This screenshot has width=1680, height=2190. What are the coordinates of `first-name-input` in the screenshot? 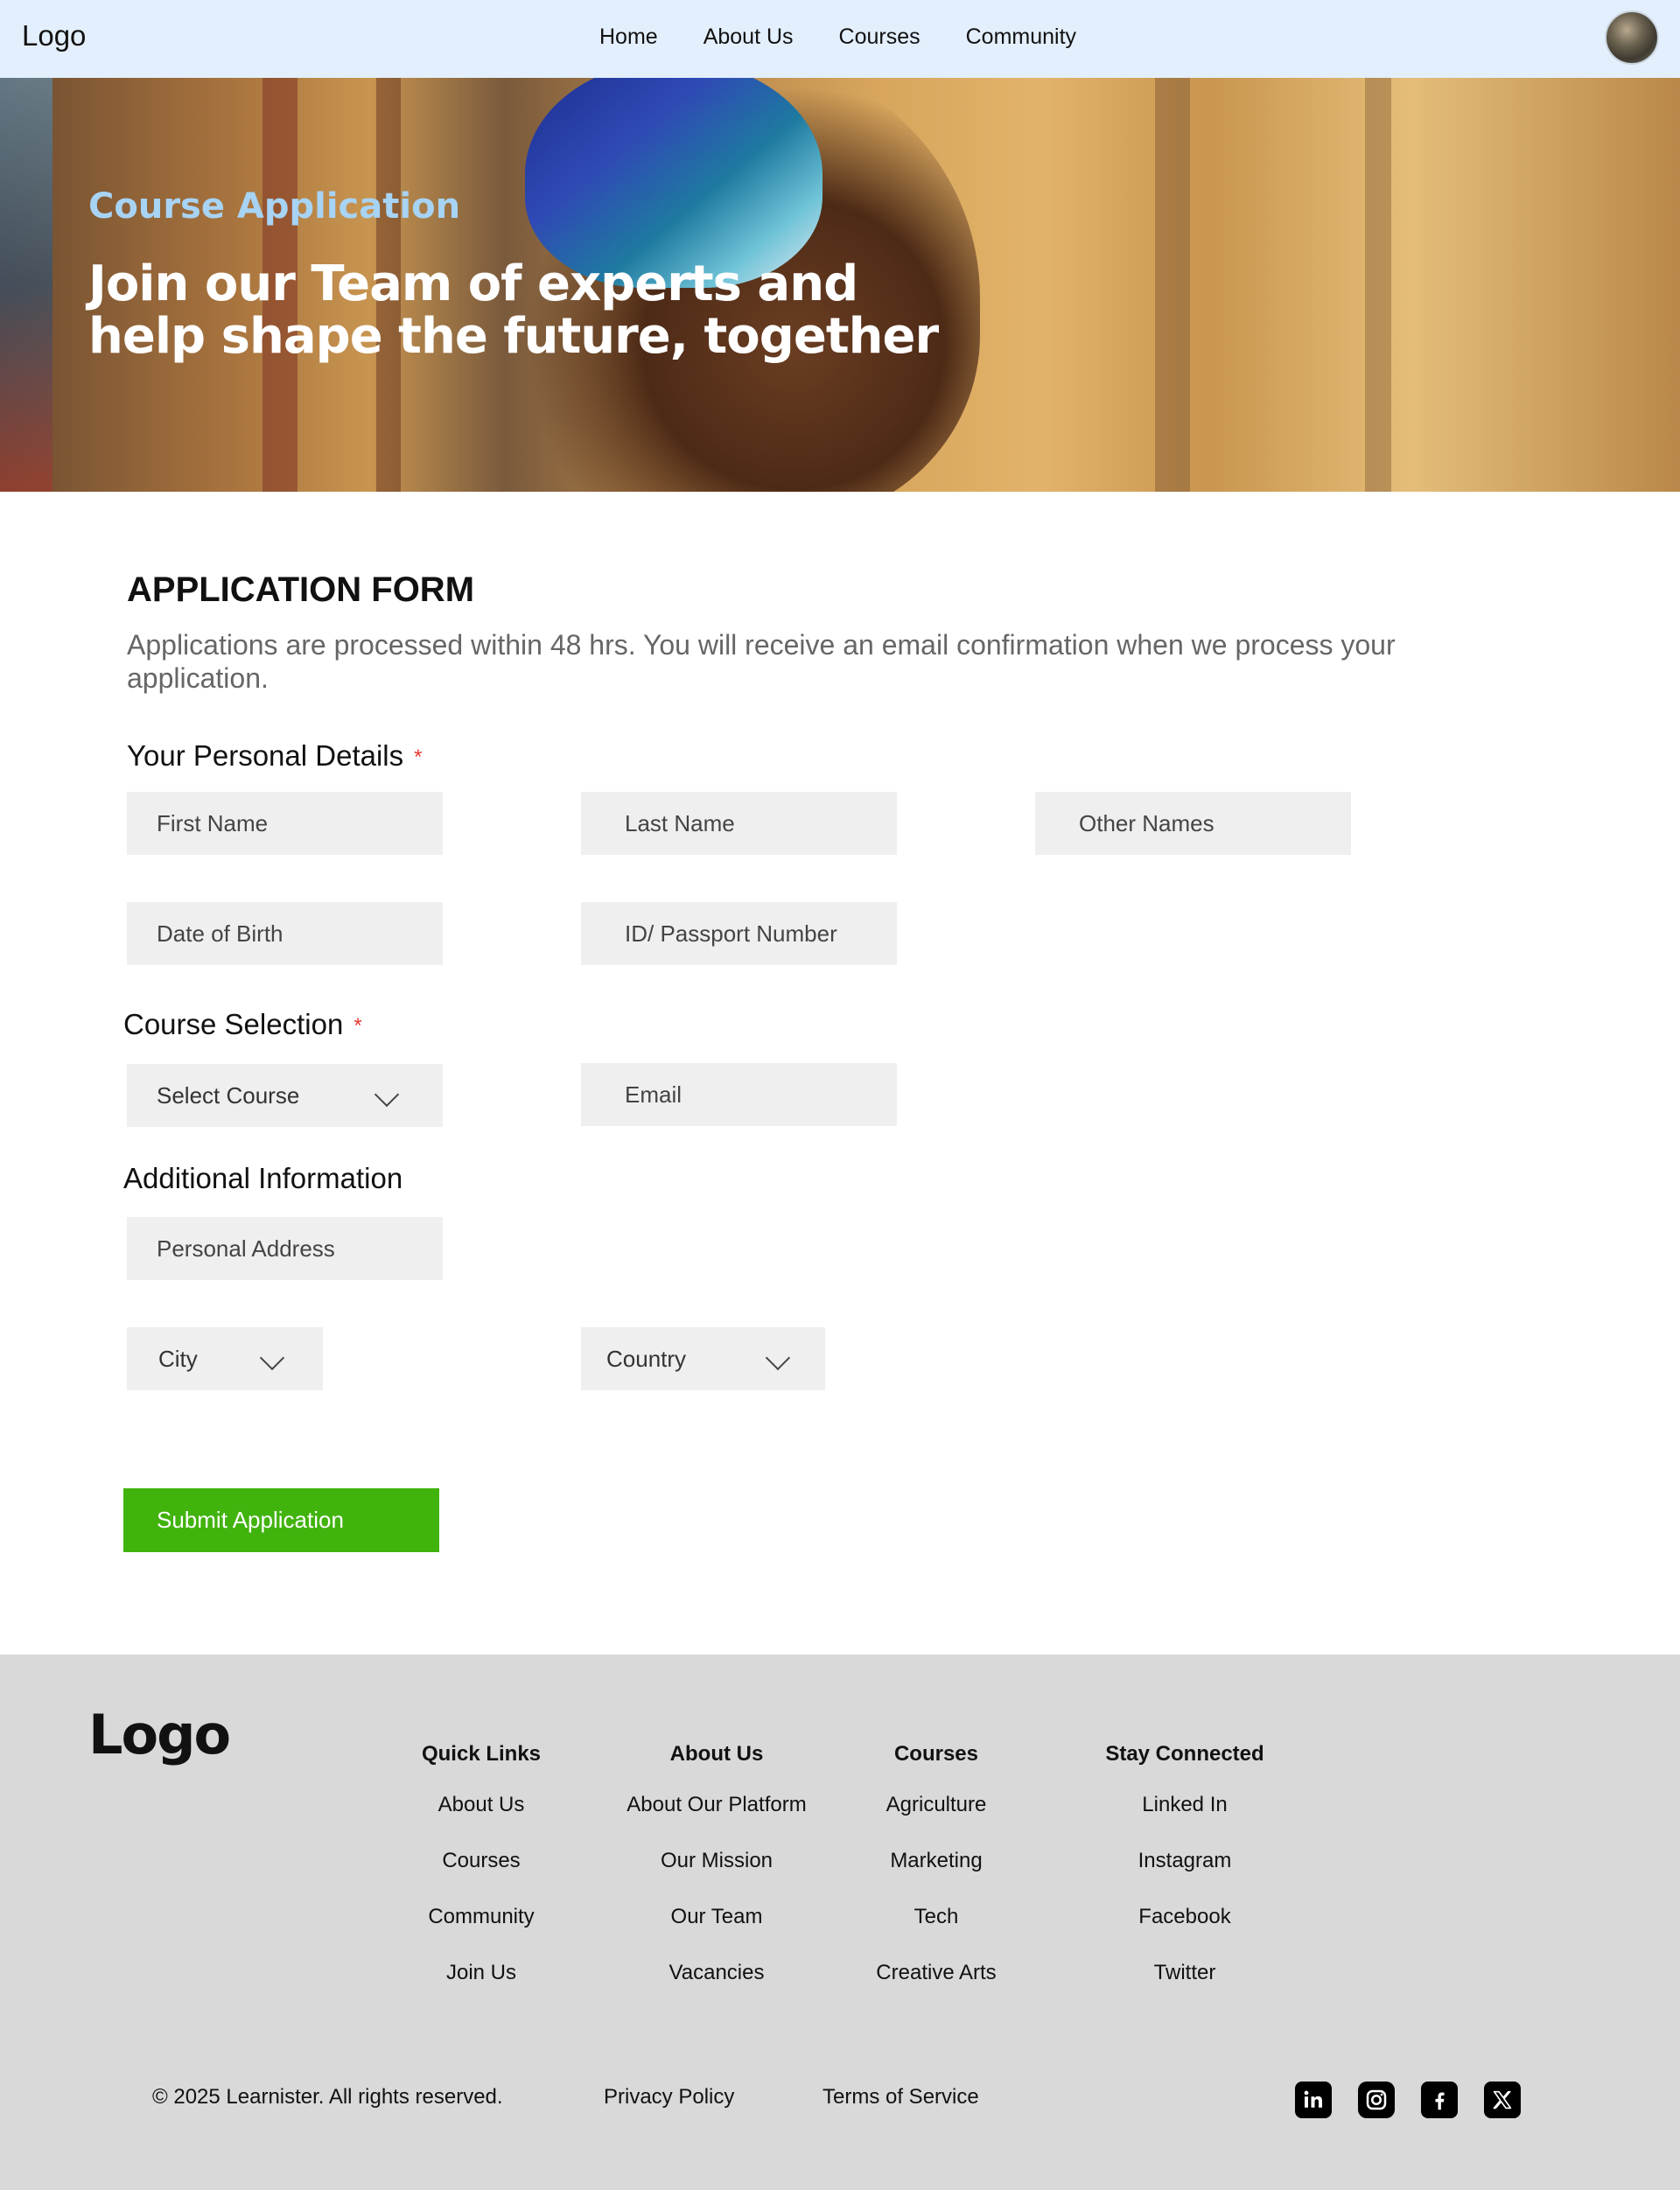 It's located at (300, 823).